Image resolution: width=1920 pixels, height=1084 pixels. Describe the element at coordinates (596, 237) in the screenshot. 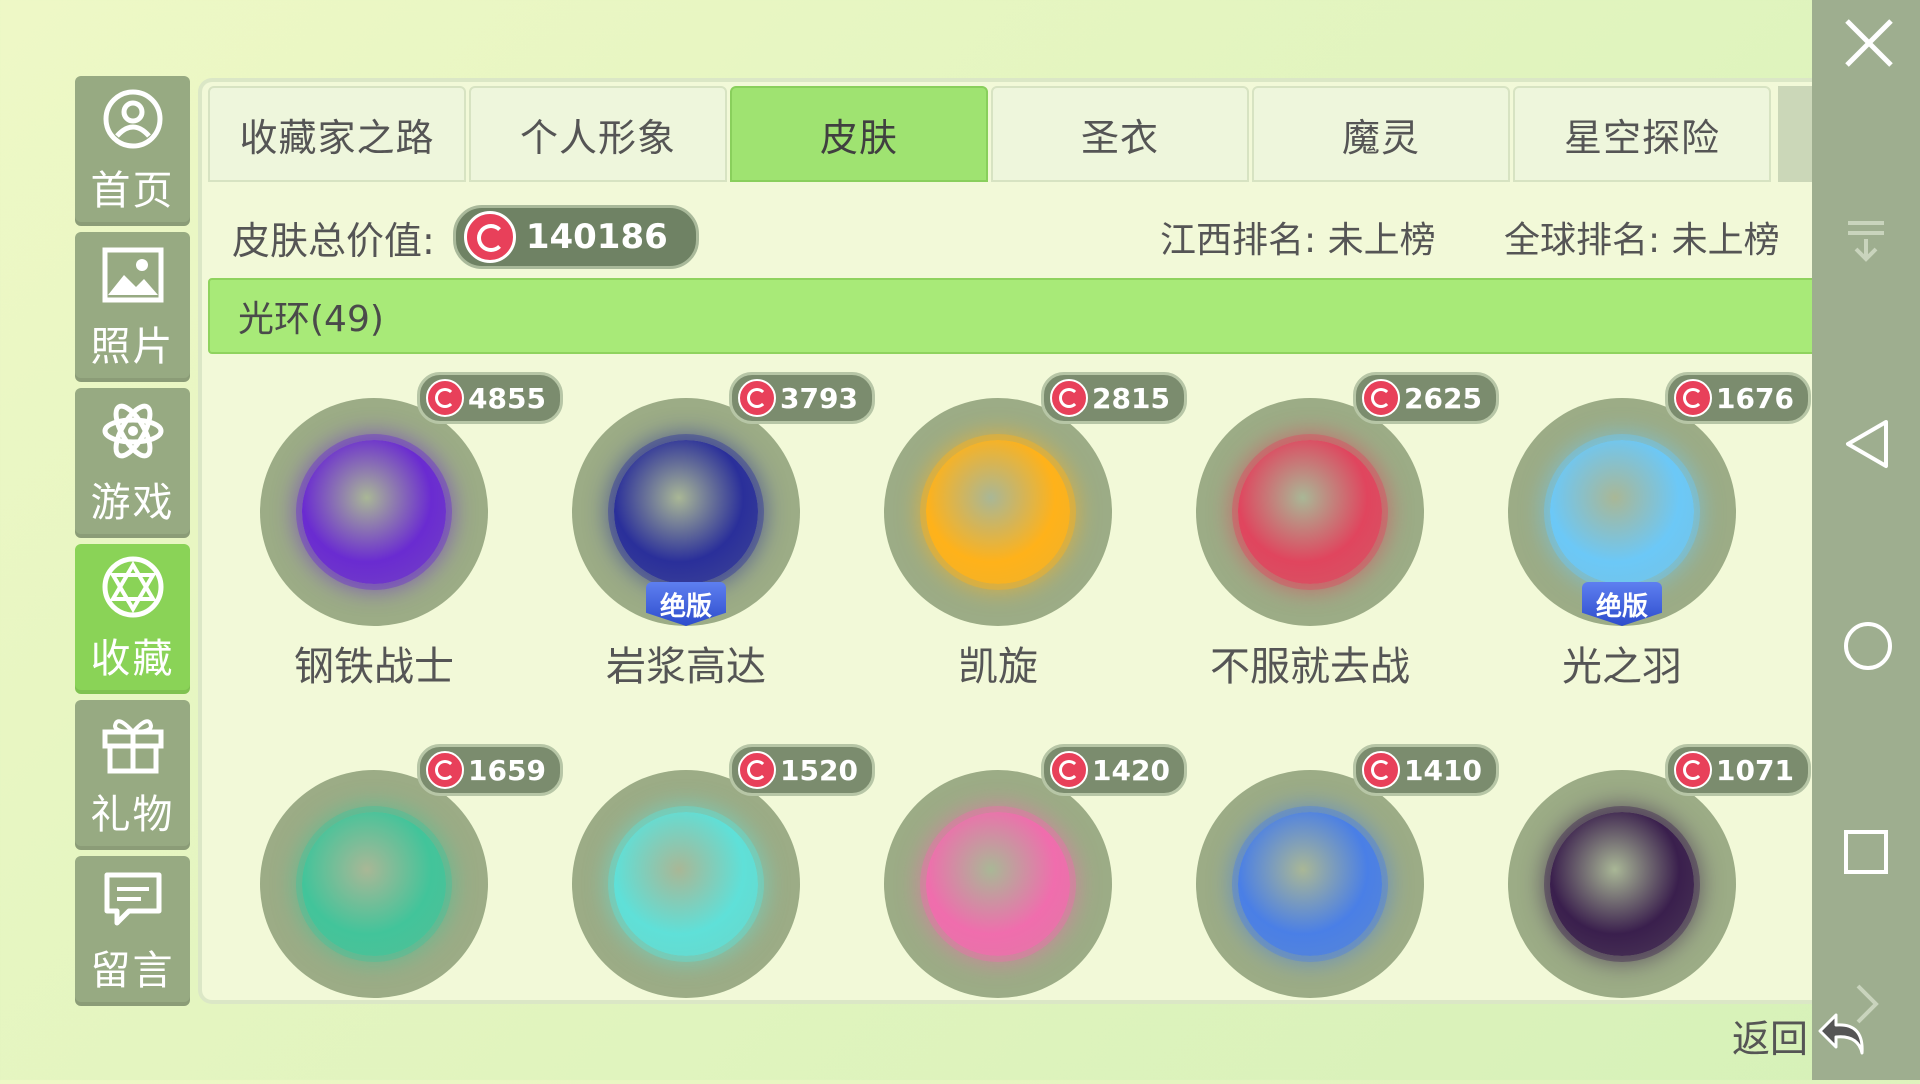

I see `total-value-amount: 140186` at that location.